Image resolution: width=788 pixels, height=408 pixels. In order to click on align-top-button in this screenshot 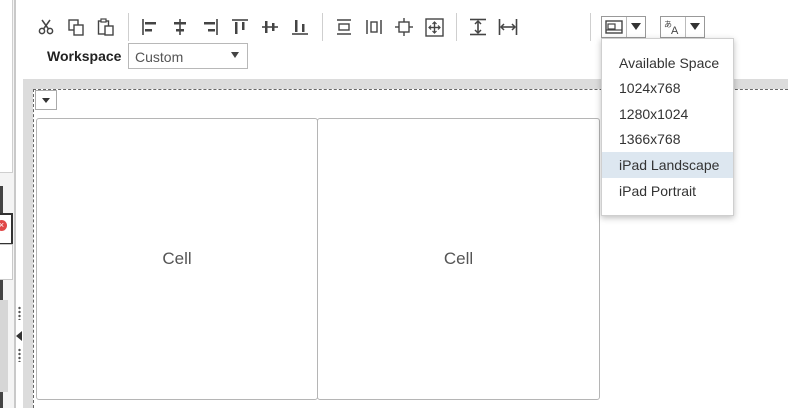, I will do `click(240, 27)`.